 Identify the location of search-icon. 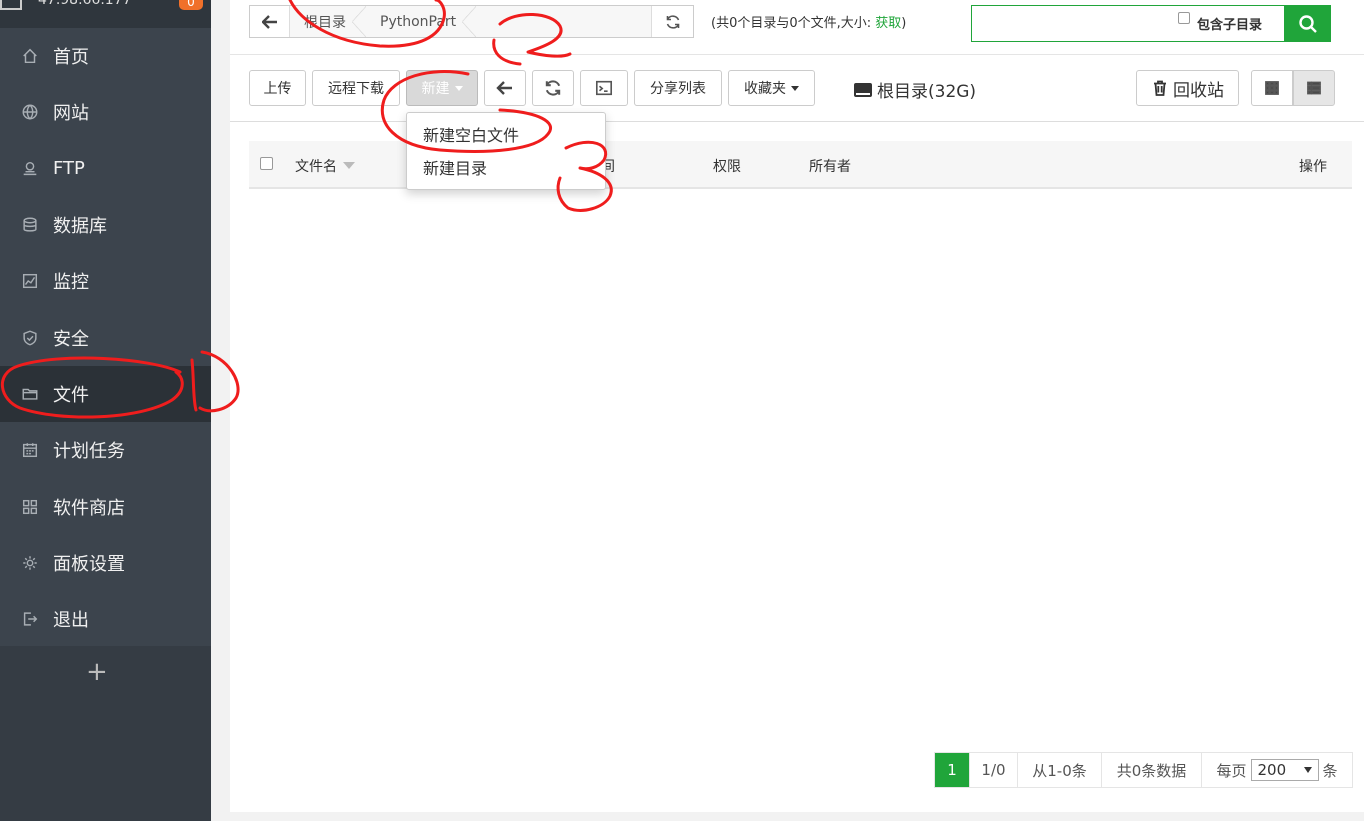
(1308, 23).